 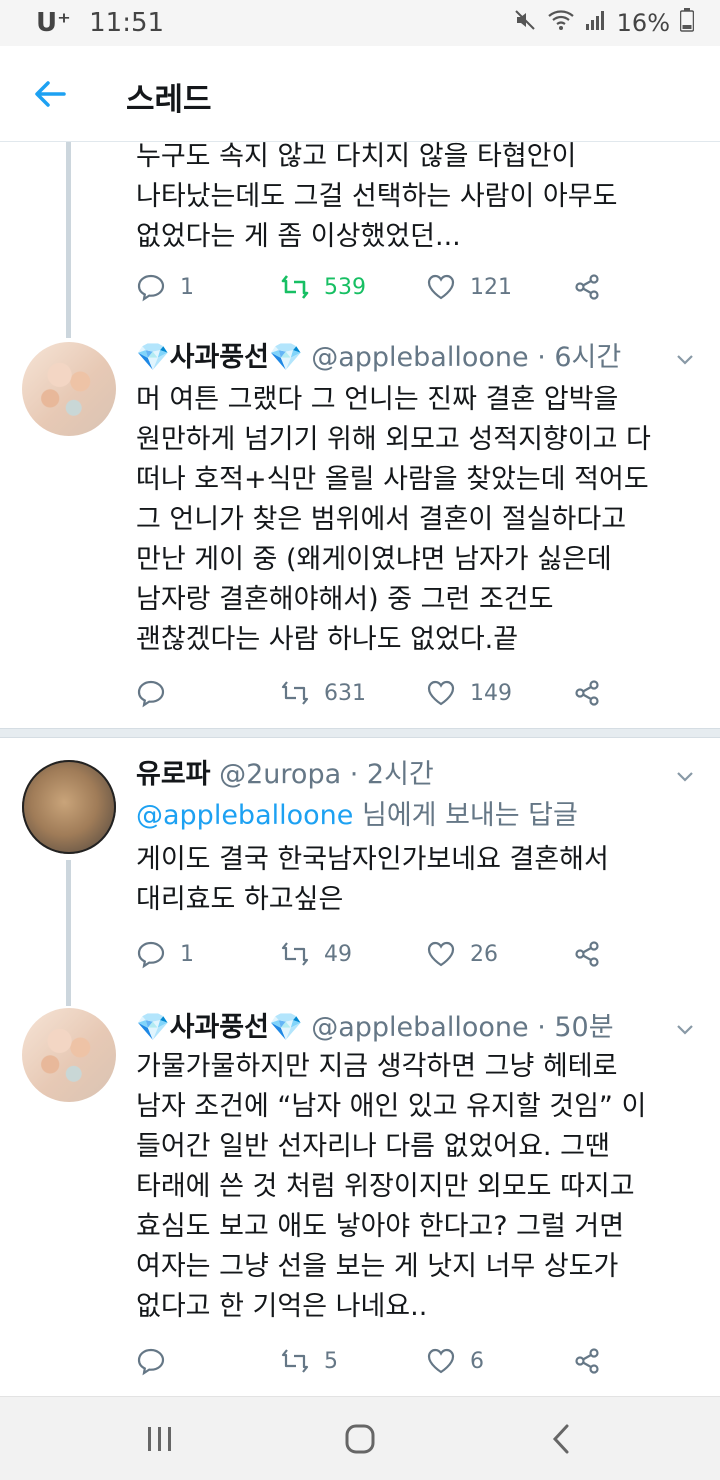 What do you see at coordinates (462, 954) in the screenshot?
I see `like-button: 26` at bounding box center [462, 954].